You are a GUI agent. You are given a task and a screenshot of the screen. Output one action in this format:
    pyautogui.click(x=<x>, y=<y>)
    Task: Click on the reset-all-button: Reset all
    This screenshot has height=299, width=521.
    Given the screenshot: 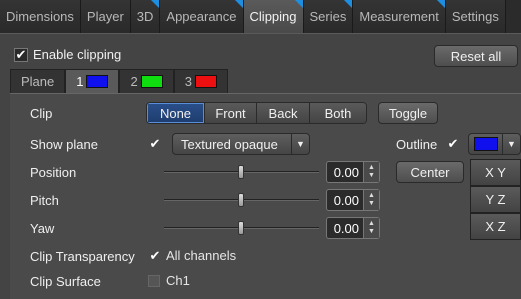 What is the action you would take?
    pyautogui.click(x=476, y=56)
    